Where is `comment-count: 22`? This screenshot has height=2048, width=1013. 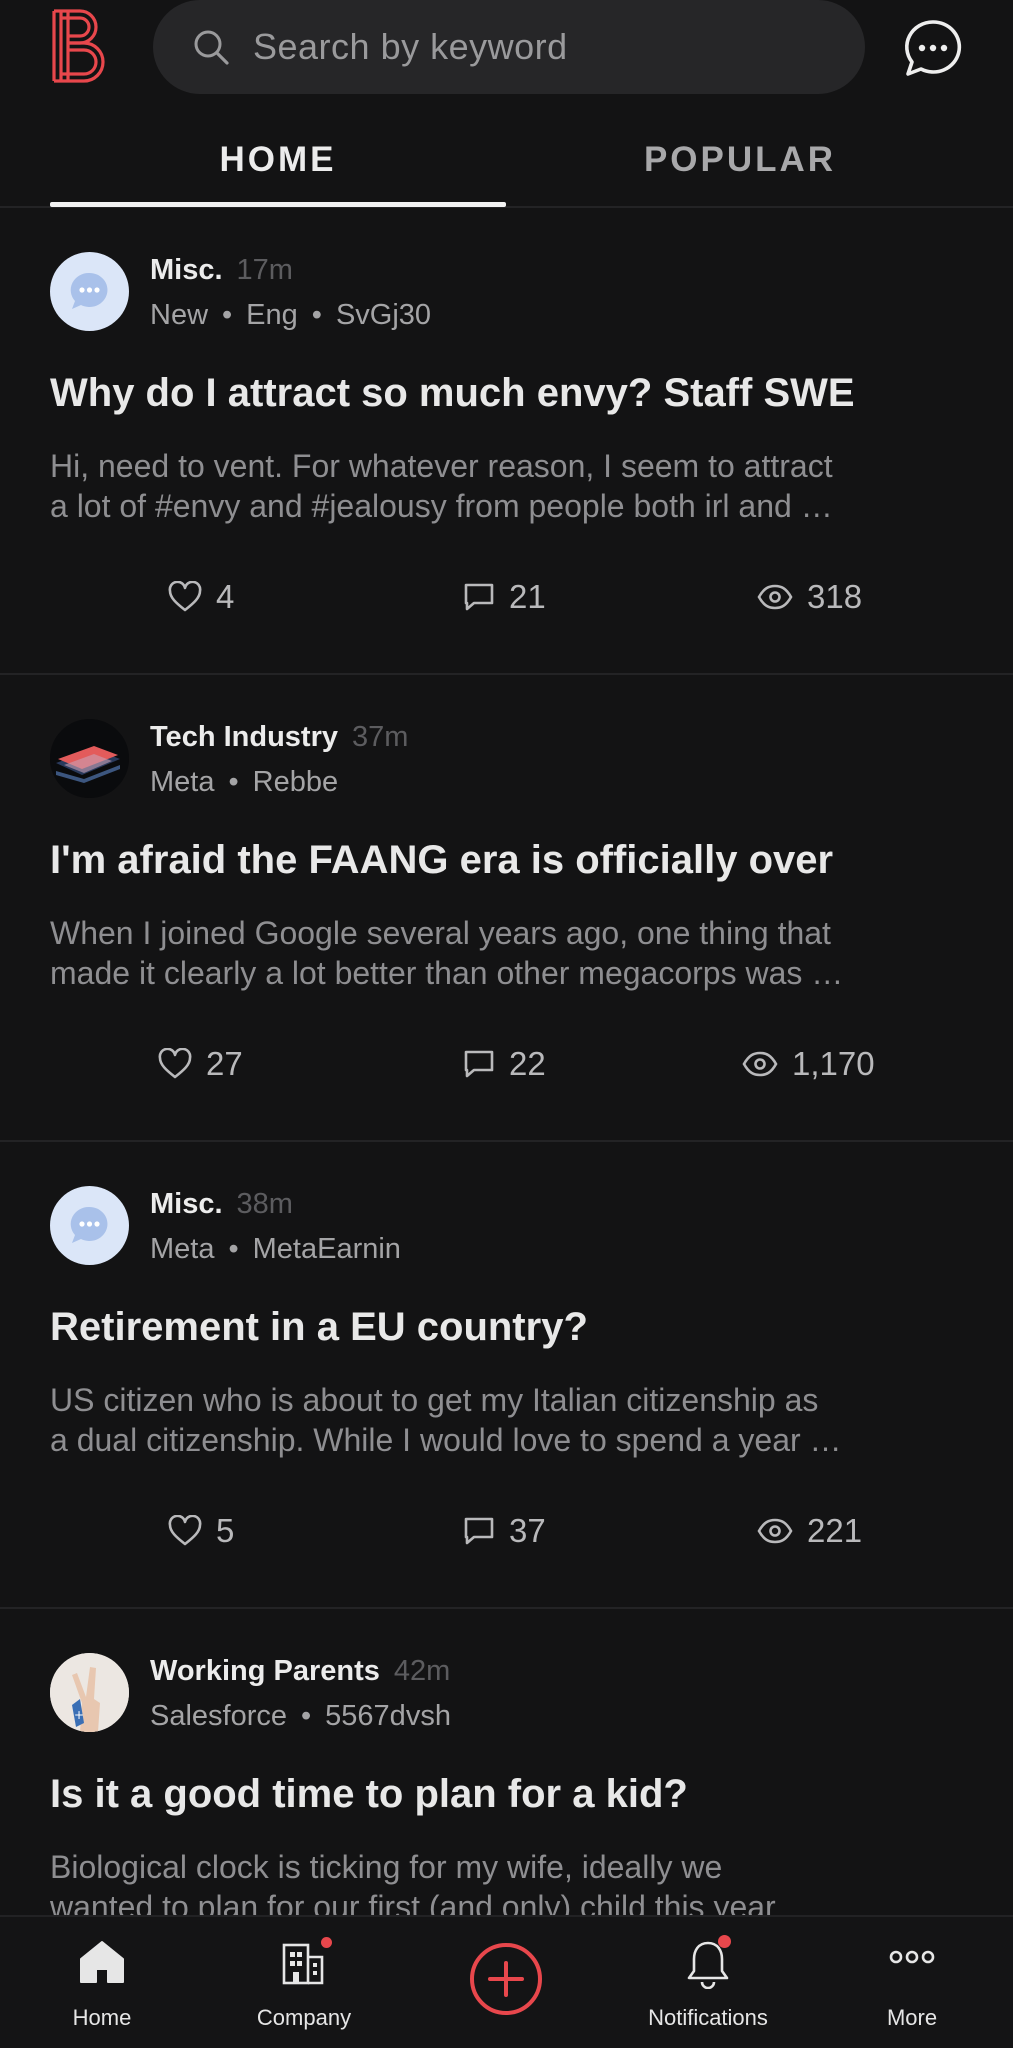 comment-count: 22 is located at coordinates (527, 1063).